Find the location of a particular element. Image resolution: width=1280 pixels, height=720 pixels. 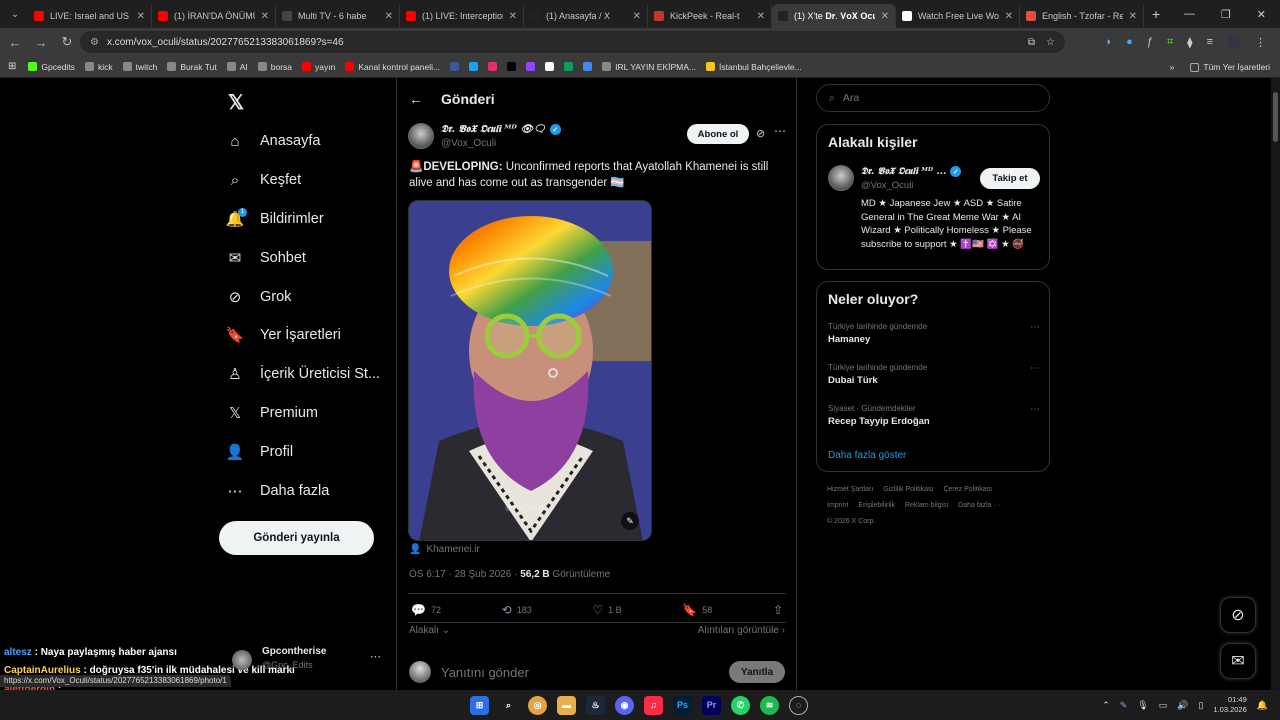

subscribe-button: Abone ol is located at coordinates (718, 134).